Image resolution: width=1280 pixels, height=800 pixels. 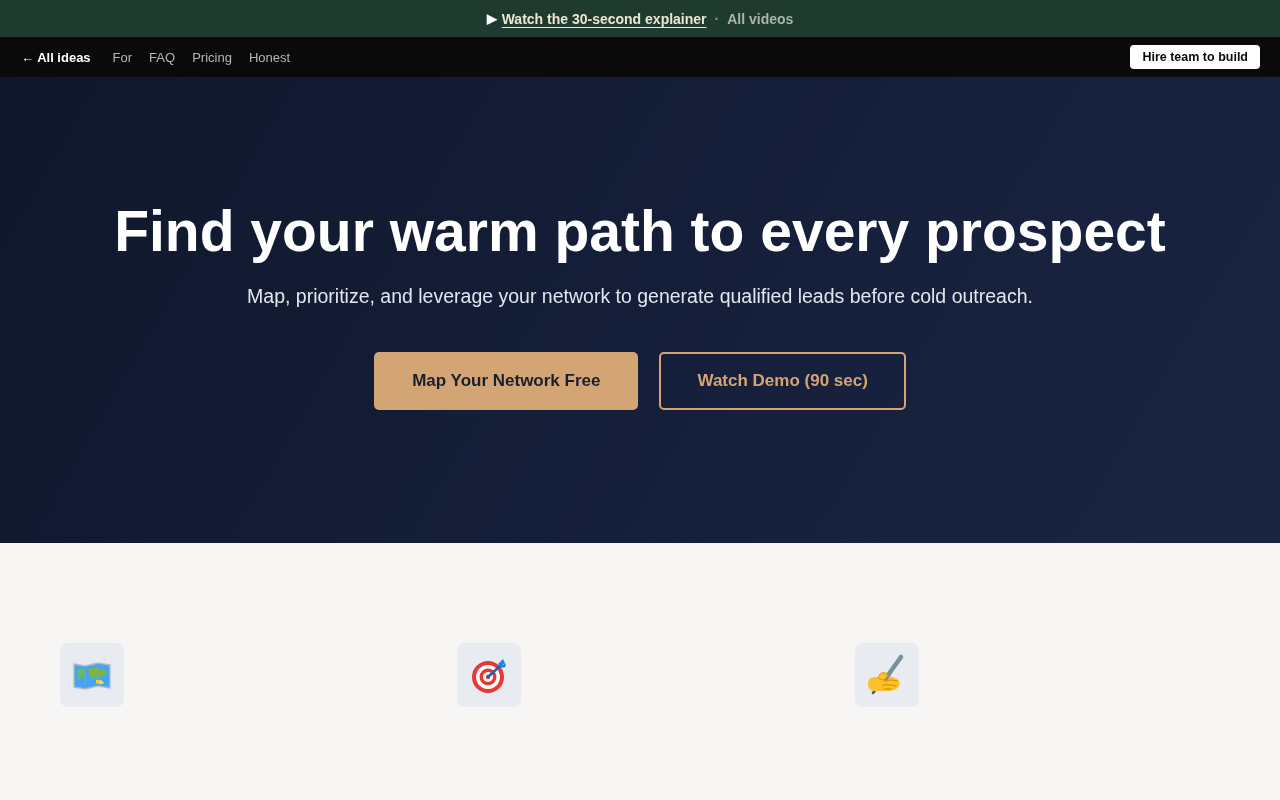 What do you see at coordinates (92, 675) in the screenshot?
I see `map-icon` at bounding box center [92, 675].